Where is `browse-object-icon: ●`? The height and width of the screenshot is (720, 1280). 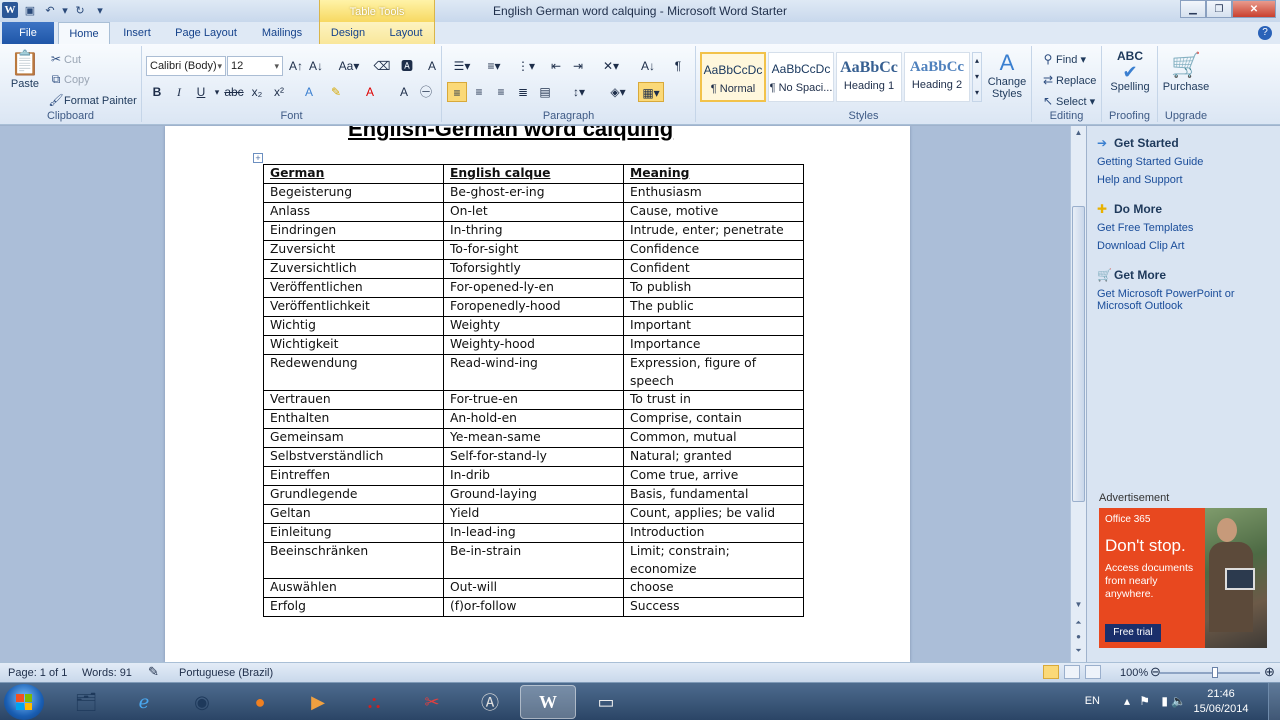
browse-object-icon: ● is located at coordinates (1078, 636).